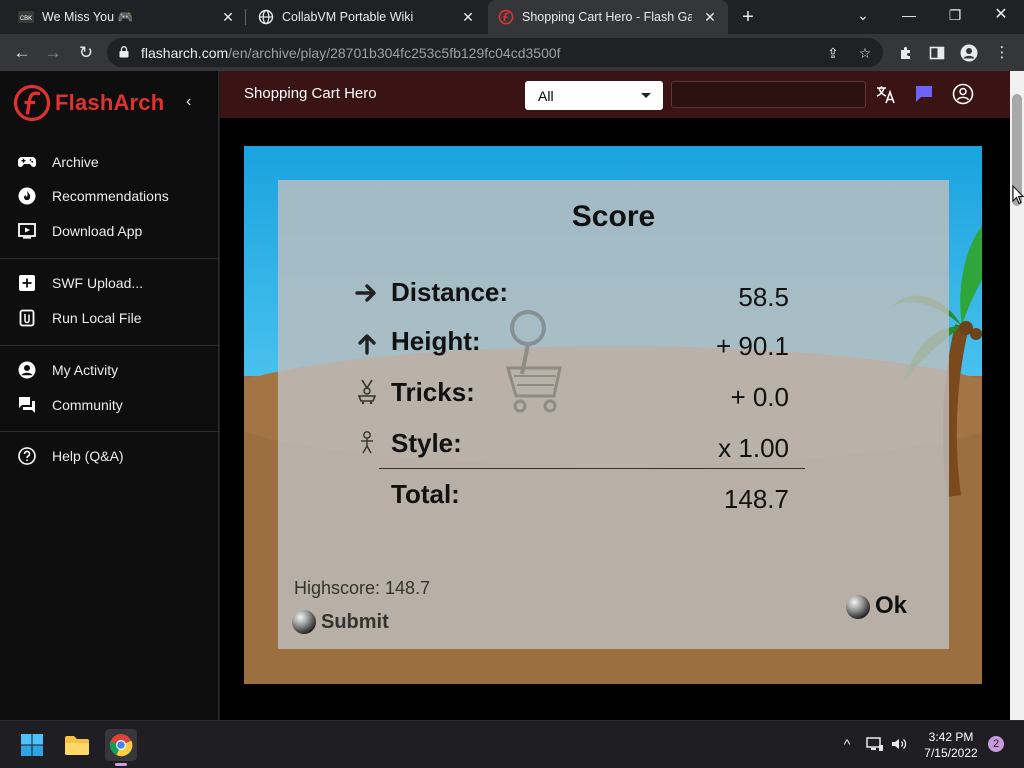 Image resolution: width=1024 pixels, height=768 pixels. What do you see at coordinates (109, 162) in the screenshot?
I see `sidebar-item-archive: Archive` at bounding box center [109, 162].